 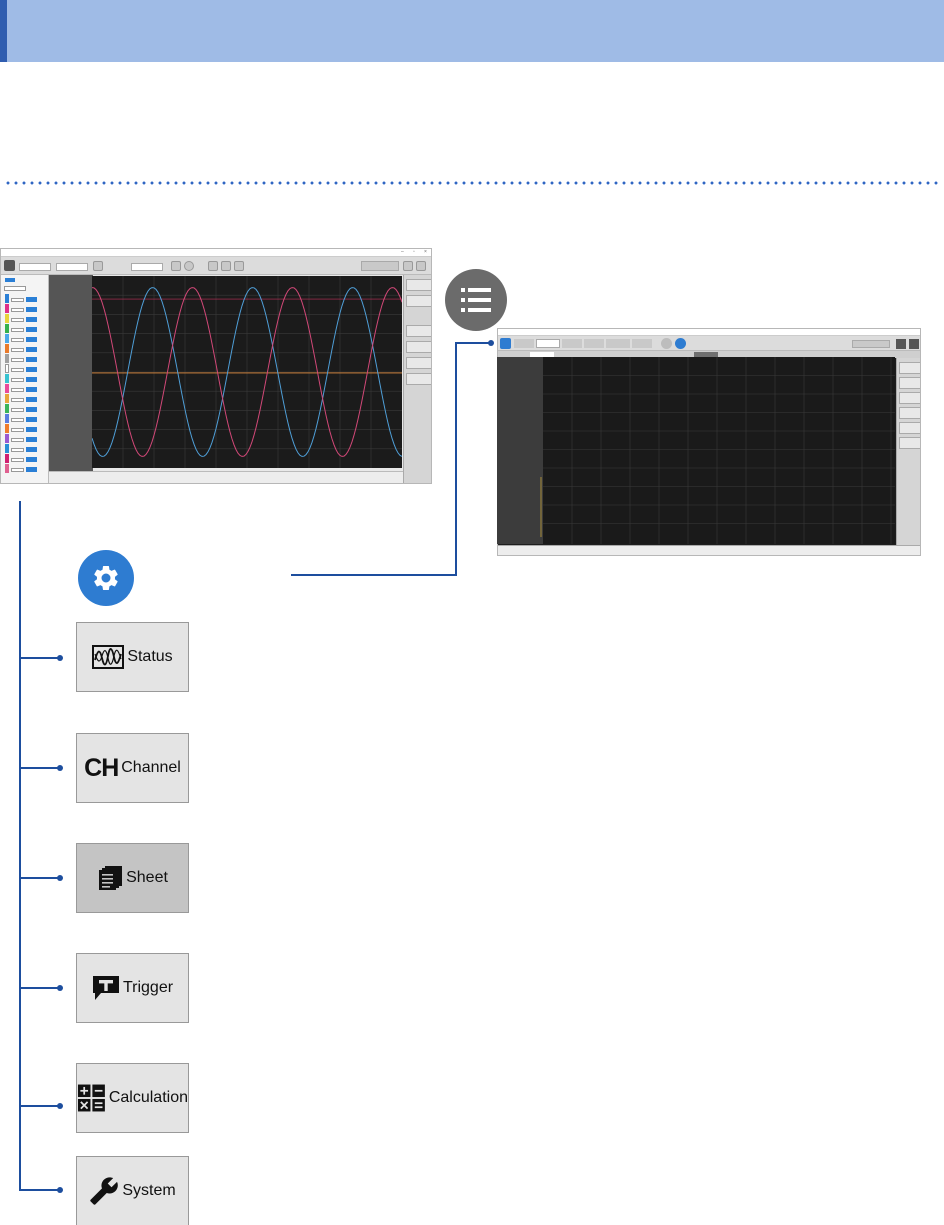 I want to click on window-title-bar: – ▫ ×, so click(x=216, y=253).